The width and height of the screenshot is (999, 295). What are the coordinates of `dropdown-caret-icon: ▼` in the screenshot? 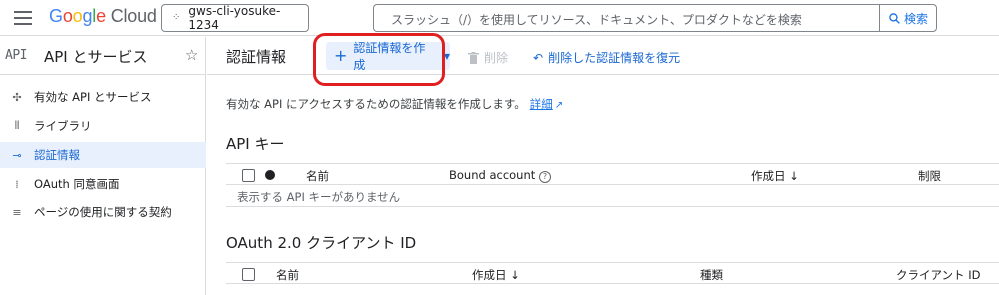 It's located at (446, 56).